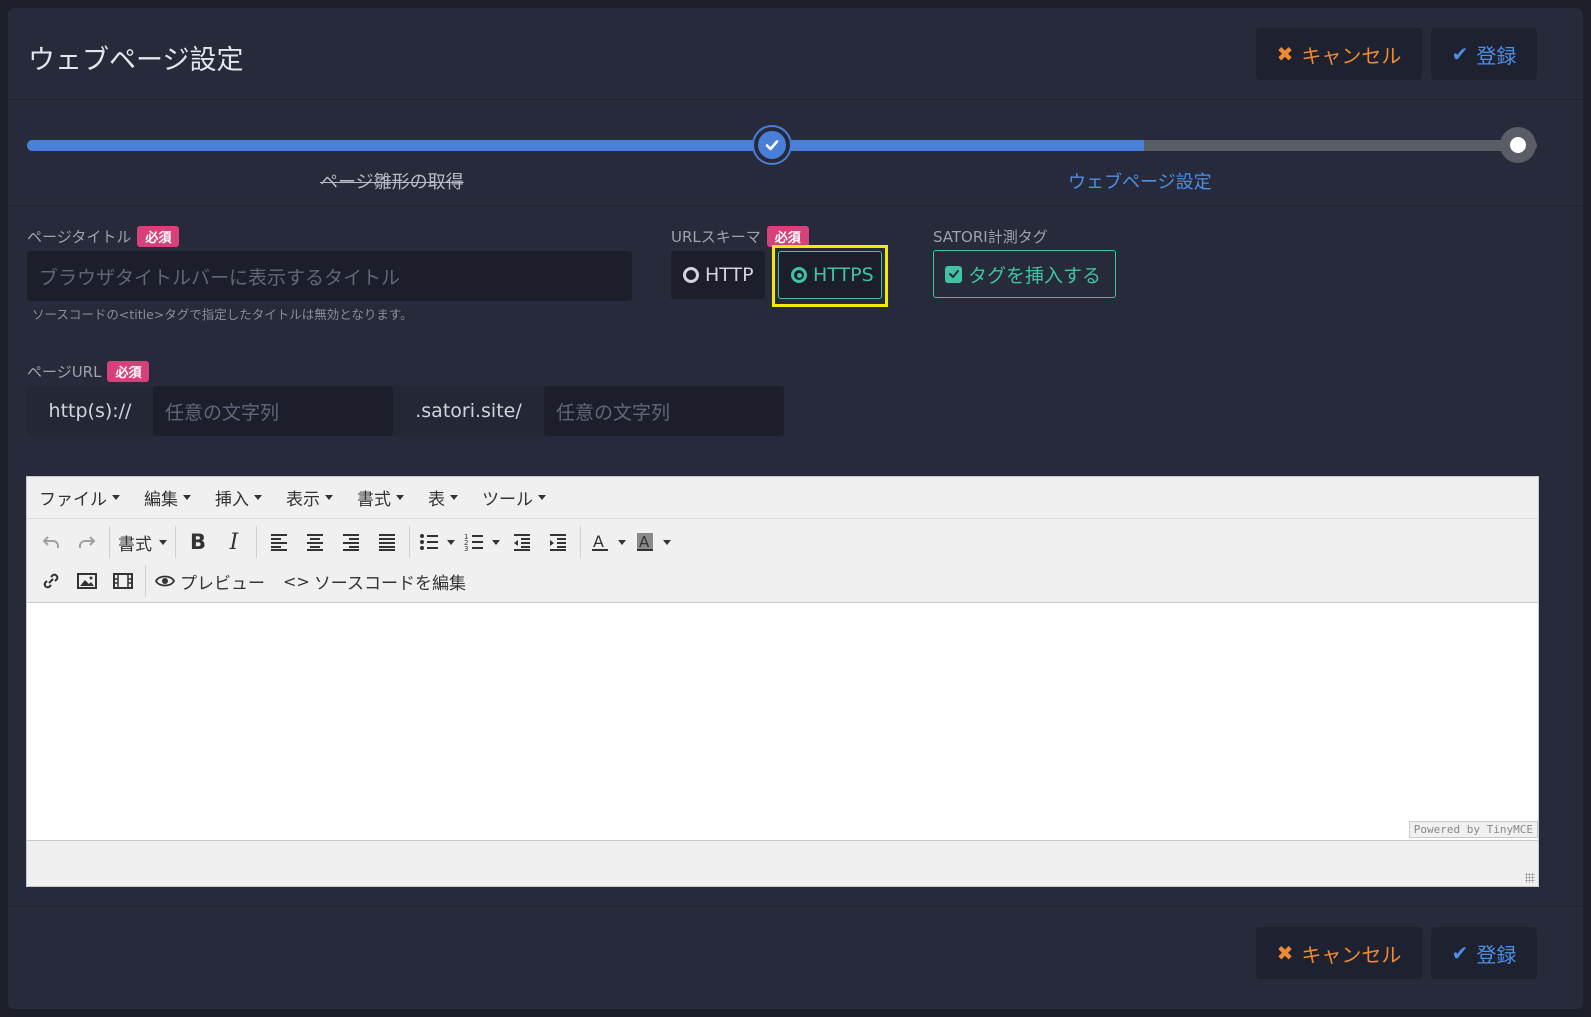 This screenshot has height=1017, width=1591. I want to click on svg-text: 3, so click(466, 549).